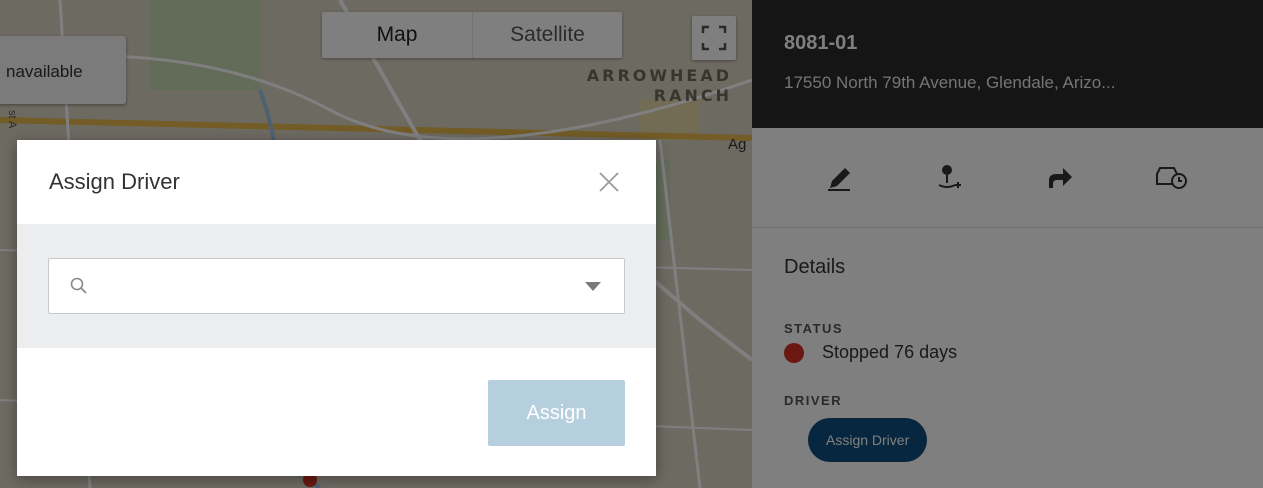 The height and width of the screenshot is (488, 1263). I want to click on dialog-title: Assign Driver, so click(114, 181).